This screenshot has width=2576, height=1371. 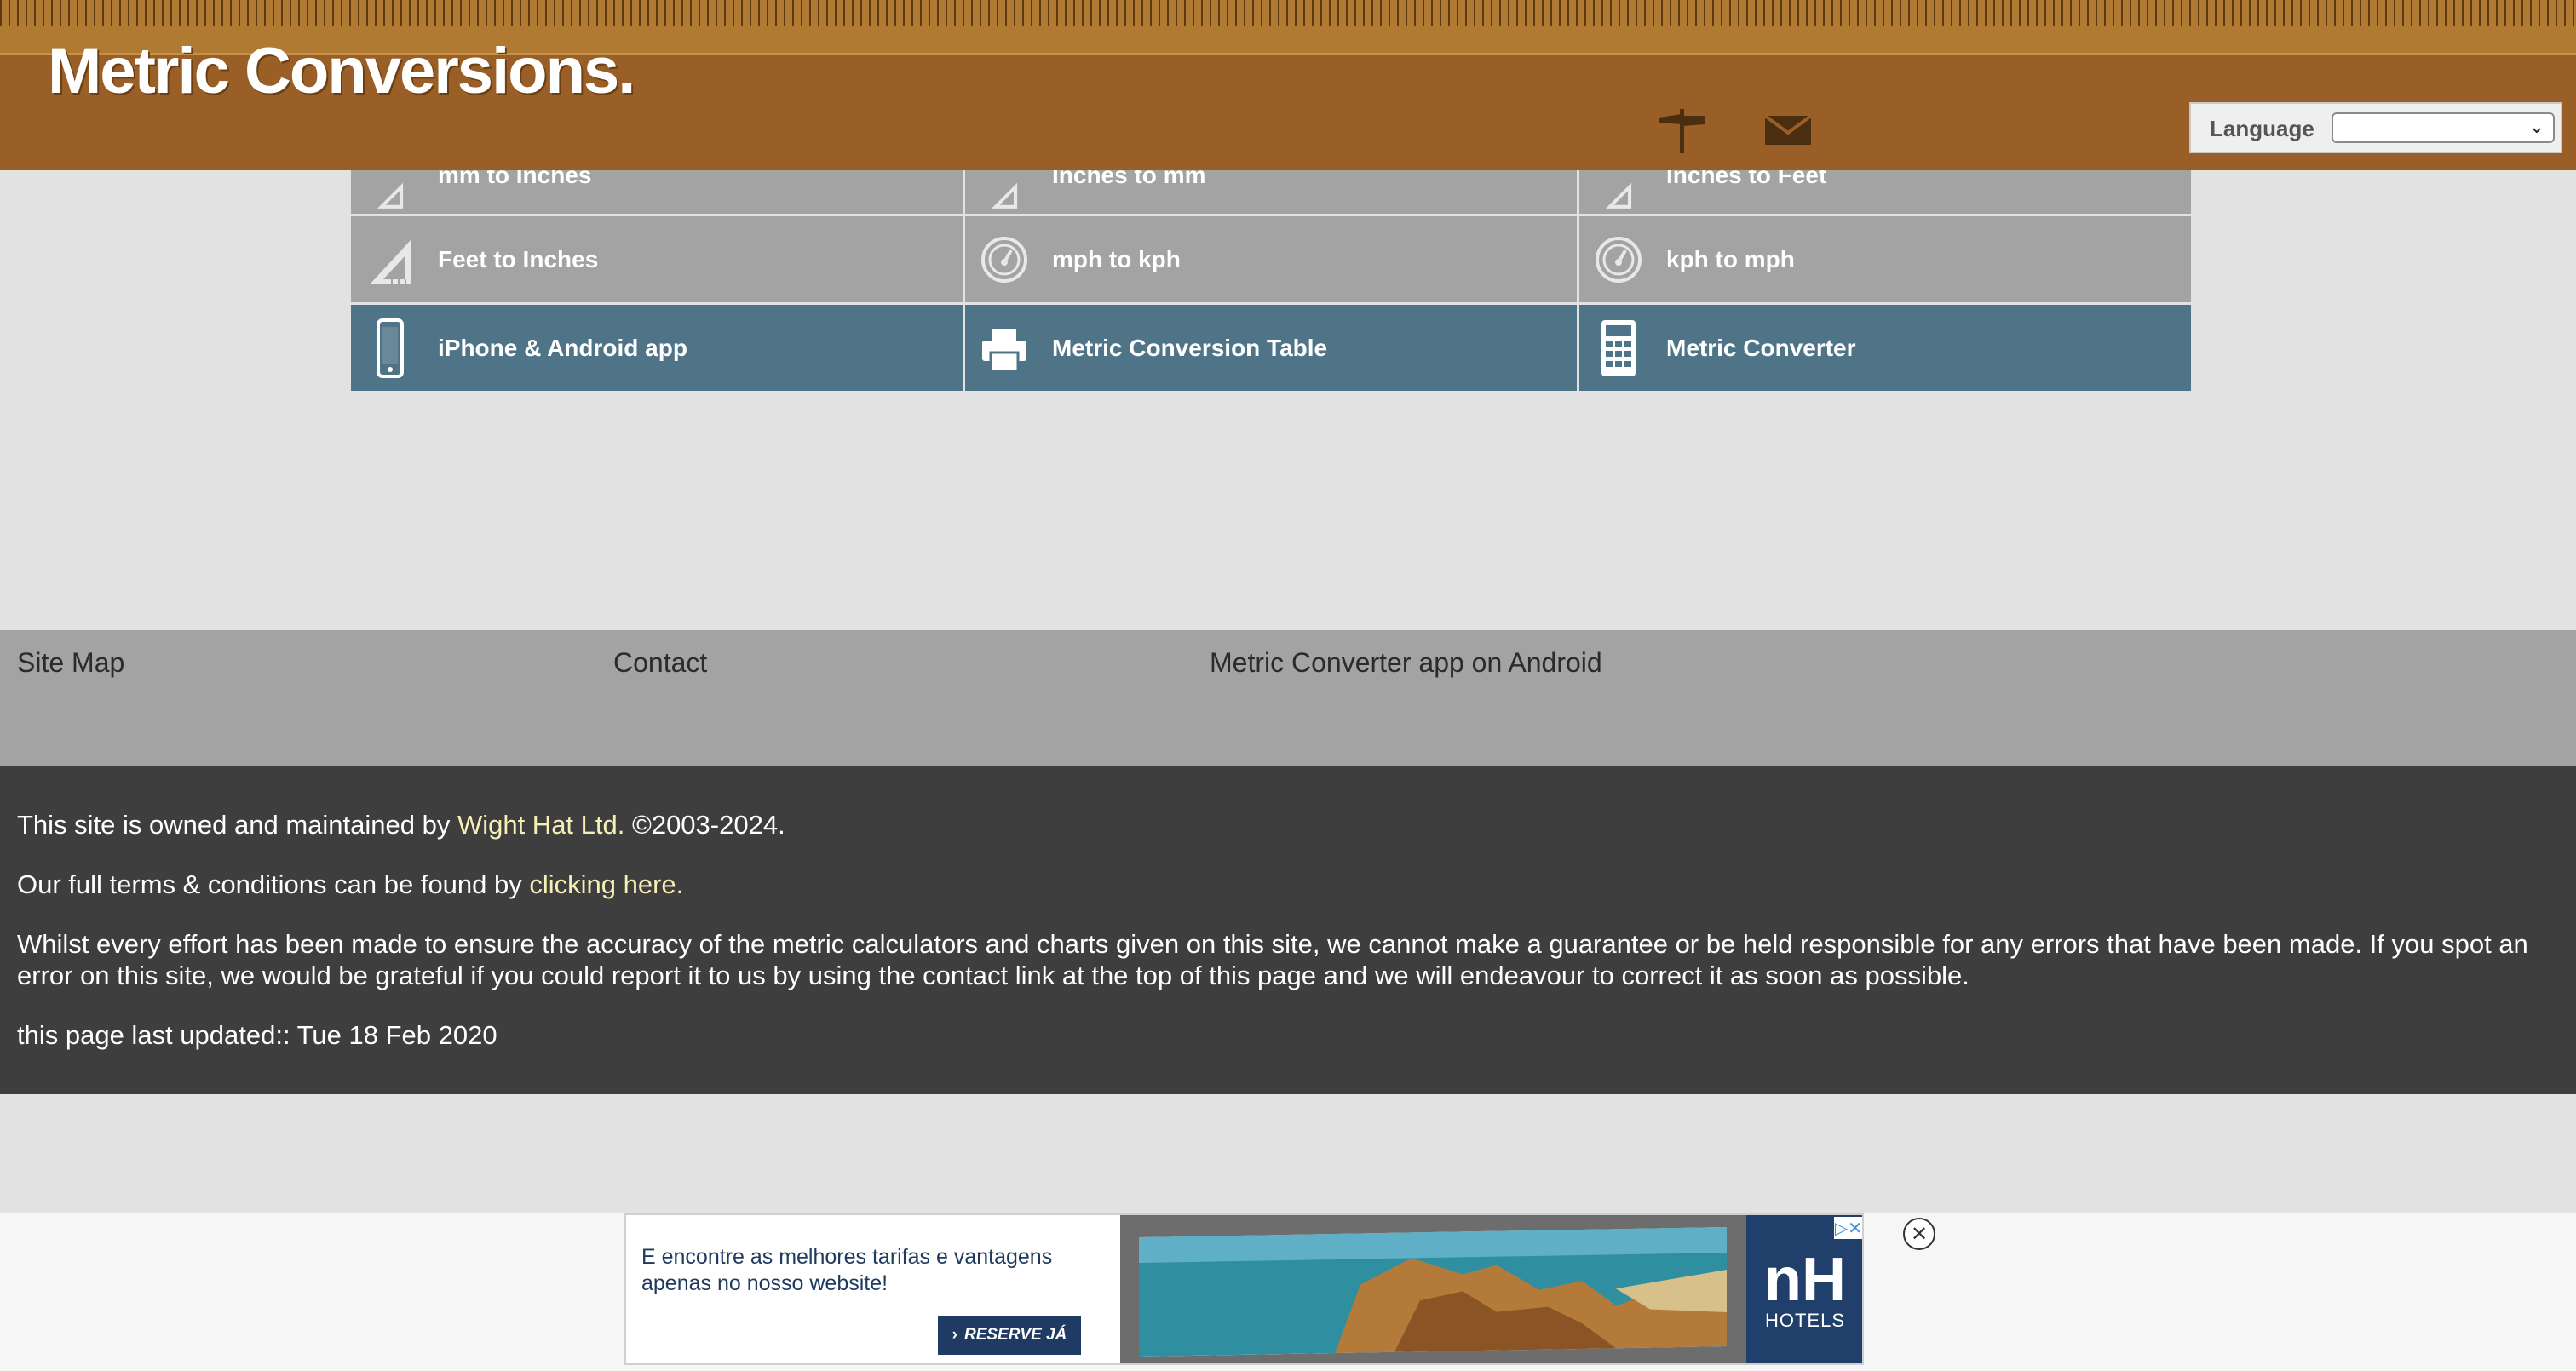 What do you see at coordinates (2536, 126) in the screenshot?
I see `chevron-down-icon: ⌄` at bounding box center [2536, 126].